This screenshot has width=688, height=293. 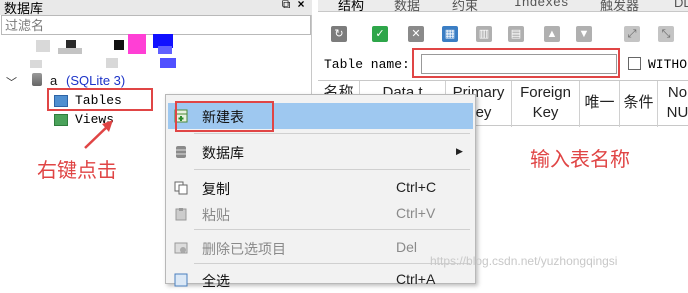 I want to click on enter-table-name-annotation: 输入表名称, so click(x=580, y=160).